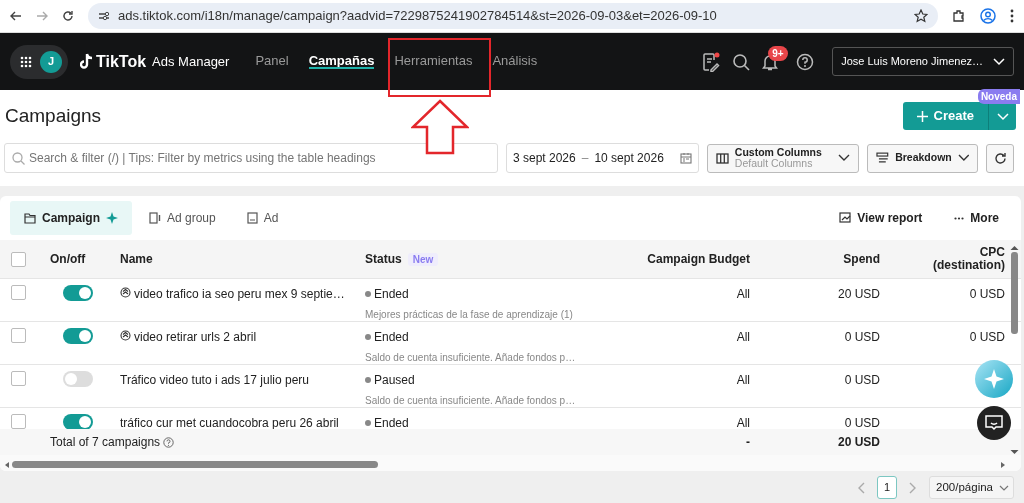 This screenshot has height=503, width=1024. Describe the element at coordinates (998, 96) in the screenshot. I see `new-tag: Noveda` at that location.